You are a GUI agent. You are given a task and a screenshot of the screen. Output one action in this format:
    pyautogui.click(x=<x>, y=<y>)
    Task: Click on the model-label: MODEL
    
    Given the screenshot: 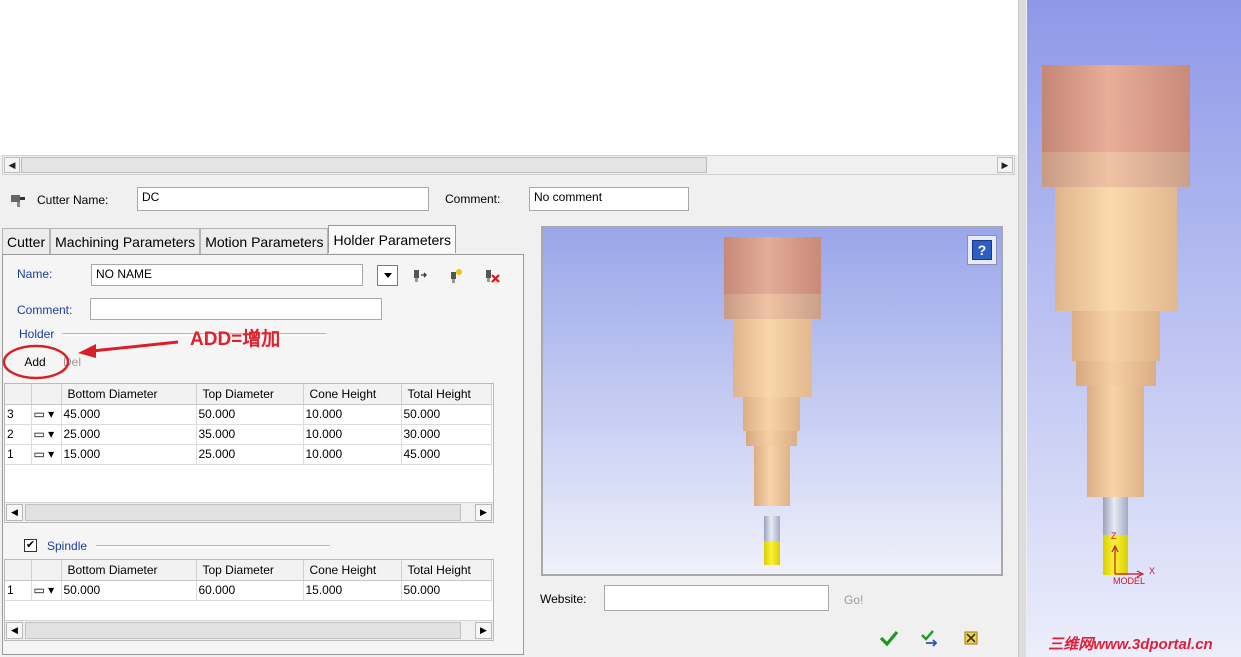 What is the action you would take?
    pyautogui.click(x=1129, y=581)
    